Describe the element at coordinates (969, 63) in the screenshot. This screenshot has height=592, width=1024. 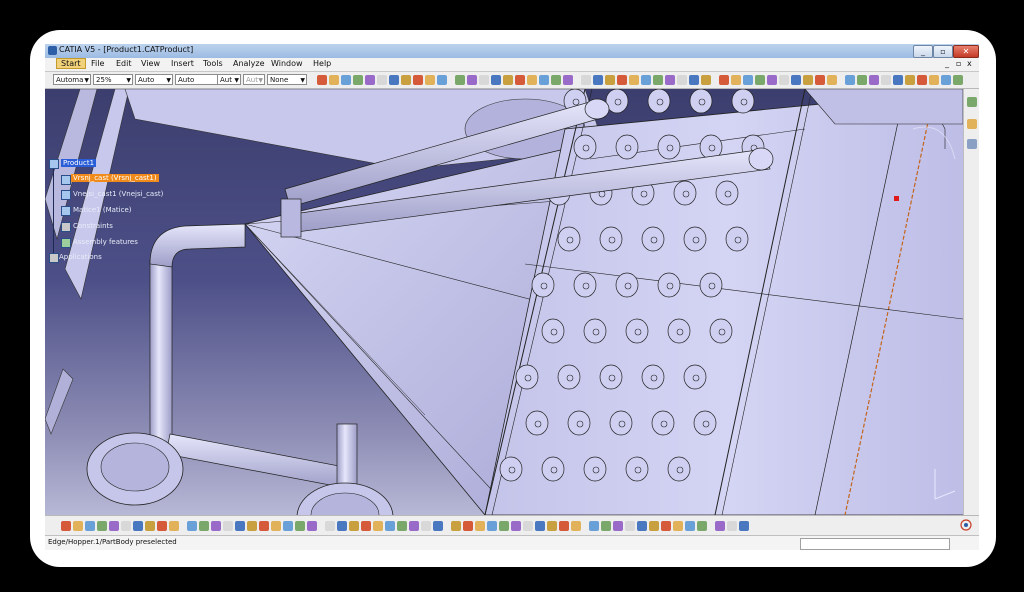
I see `doc-close-button: x` at that location.